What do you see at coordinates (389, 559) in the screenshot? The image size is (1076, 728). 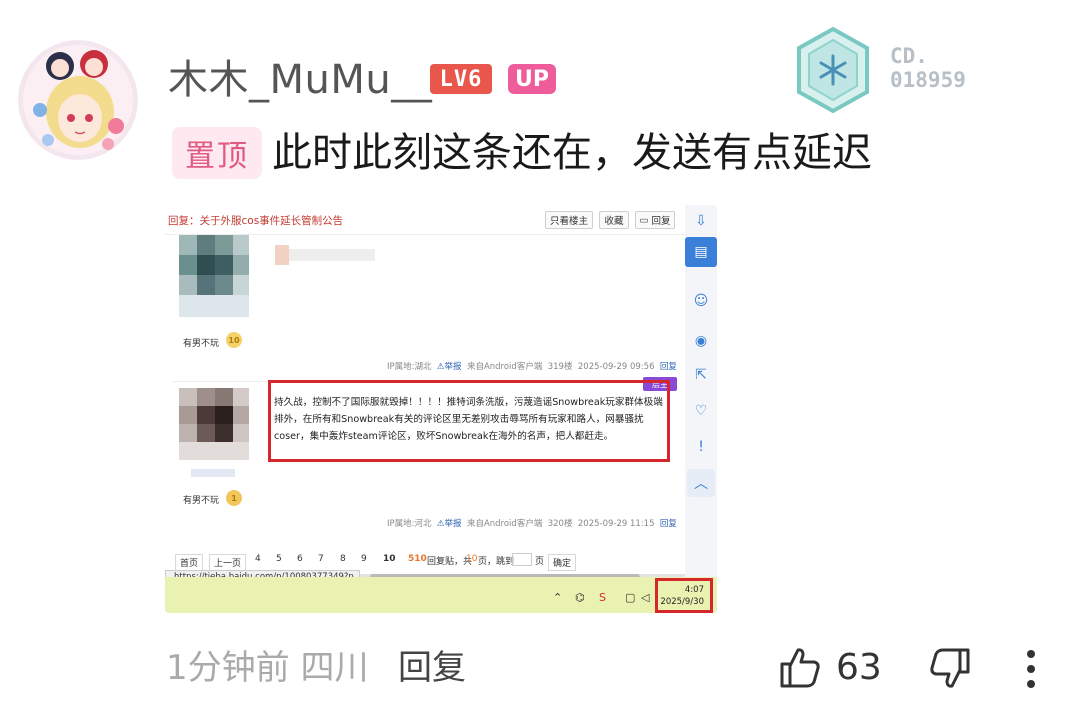 I see `page-10-current: 10` at bounding box center [389, 559].